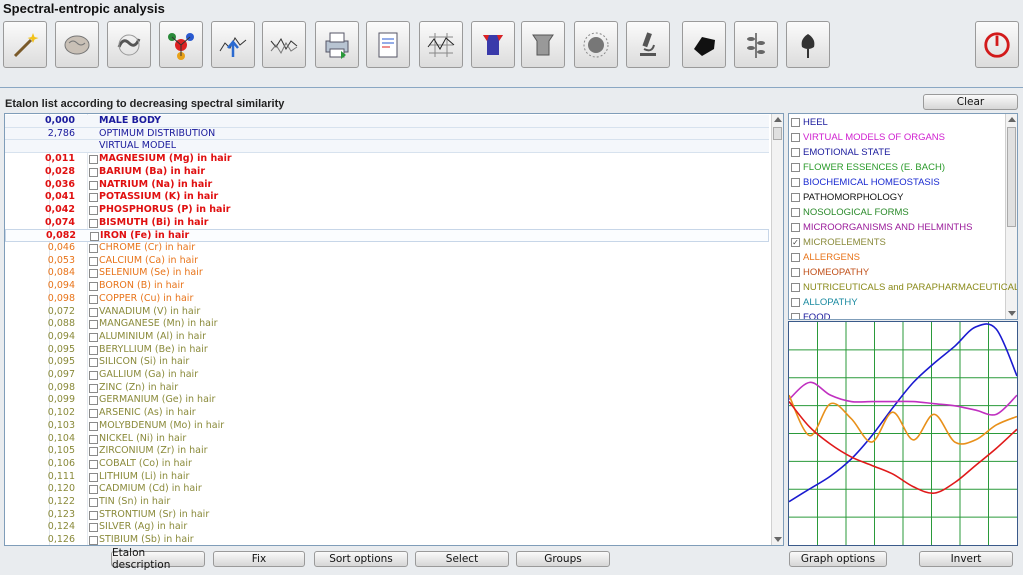  Describe the element at coordinates (361, 559) in the screenshot. I see `sort-options-button: Sort options` at that location.